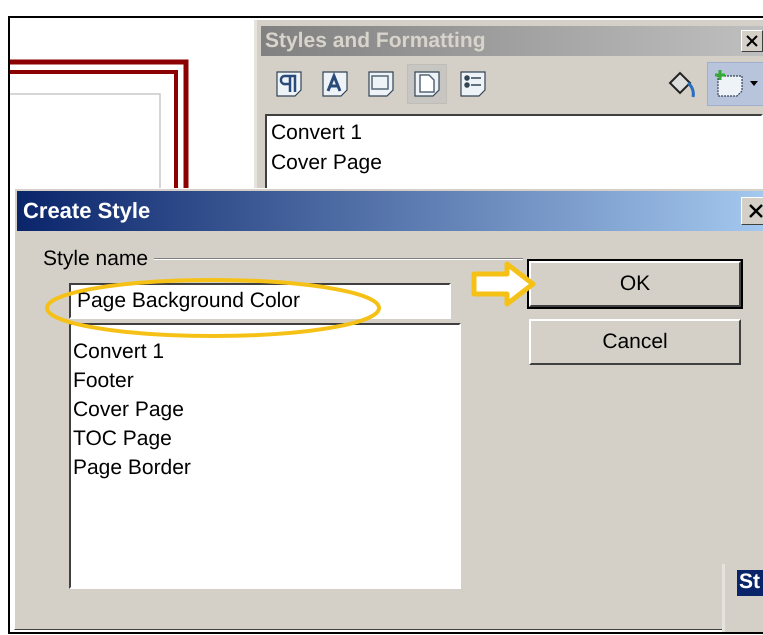 This screenshot has height=635, width=763. I want to click on style-item: TOC Page, so click(265, 438).